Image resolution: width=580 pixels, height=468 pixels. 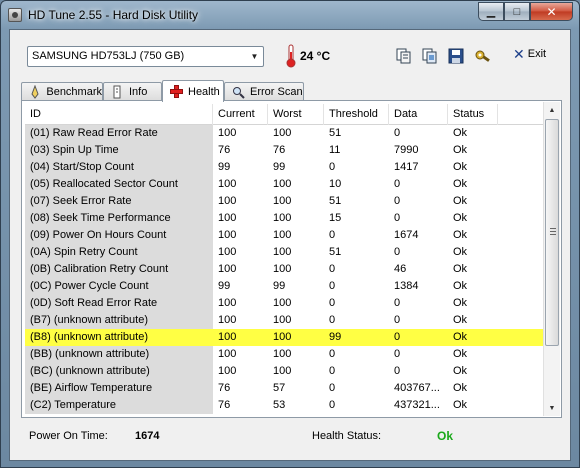 I want to click on window-title: HD Tune 2.55 - Hard Disk Utility, so click(x=113, y=15).